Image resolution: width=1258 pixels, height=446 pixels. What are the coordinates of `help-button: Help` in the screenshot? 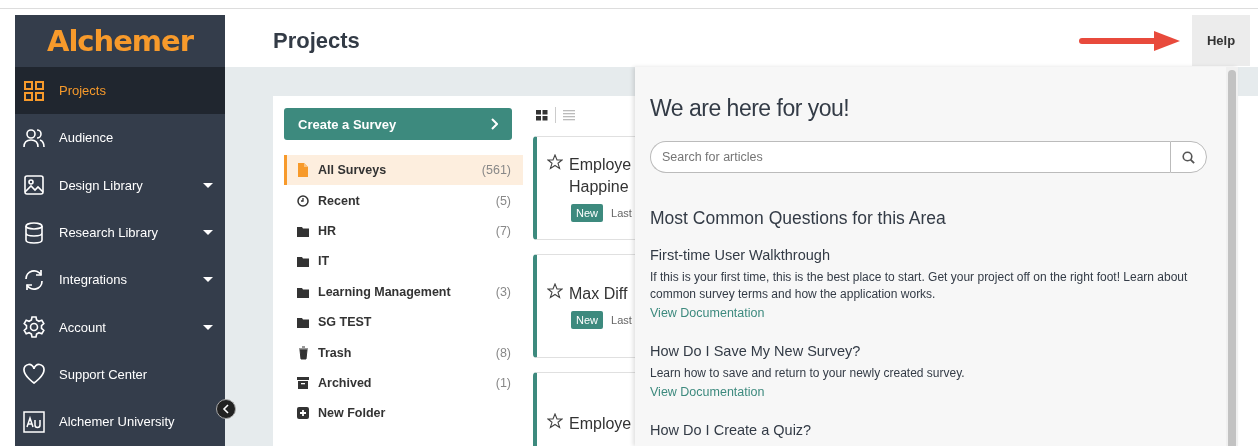 It's located at (1221, 40).